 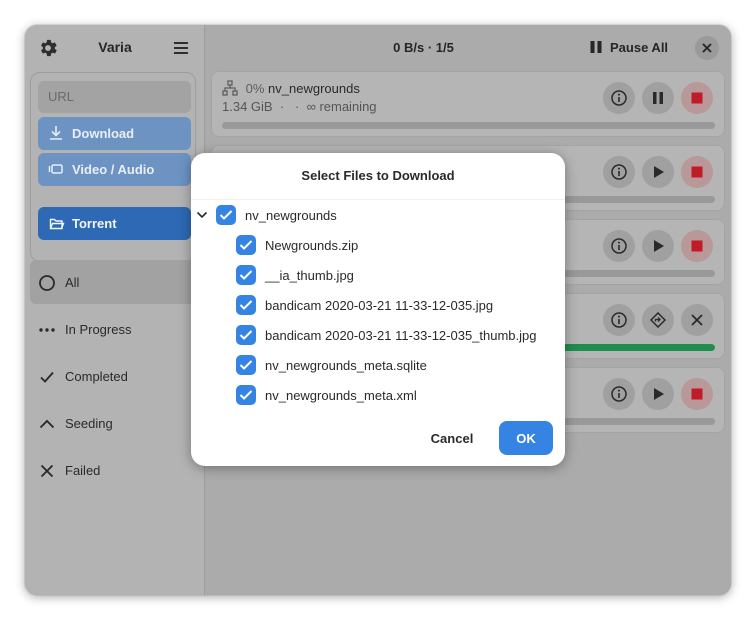 I want to click on download-meta-row: 1.34 GiB · · ∞ remaining, so click(x=299, y=106).